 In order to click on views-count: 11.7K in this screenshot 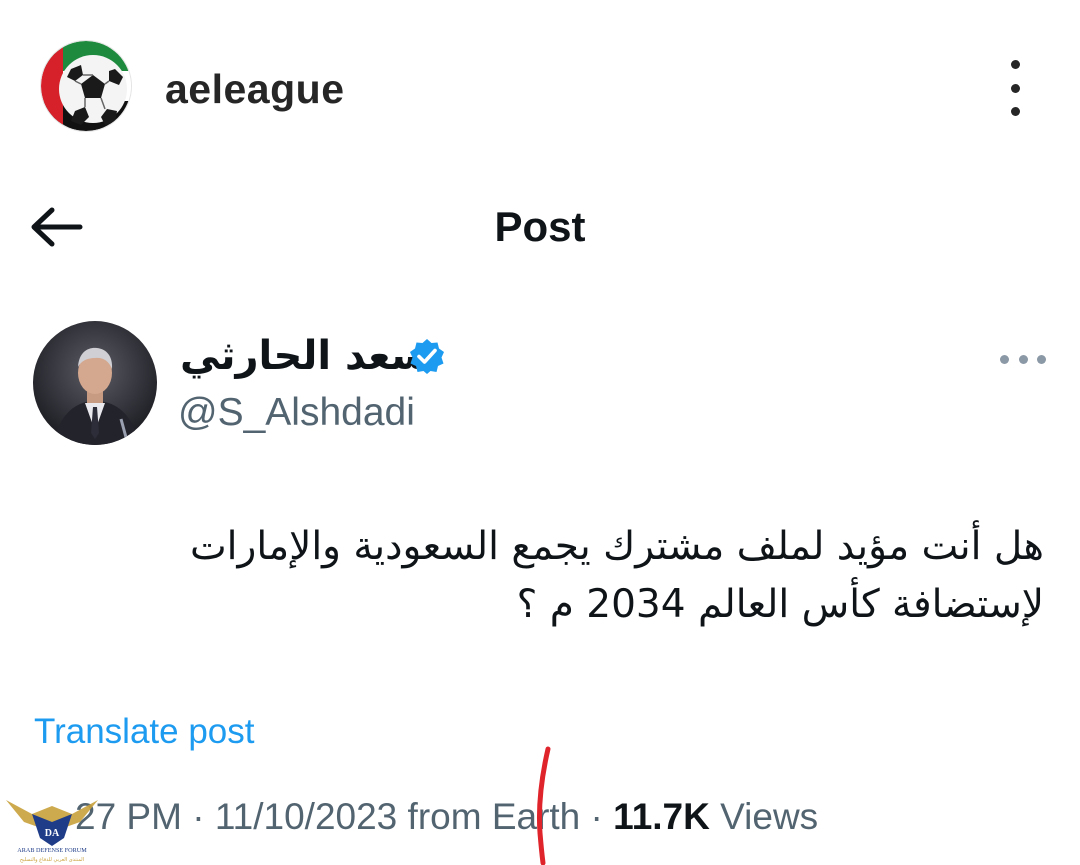, I will do `click(661, 816)`.